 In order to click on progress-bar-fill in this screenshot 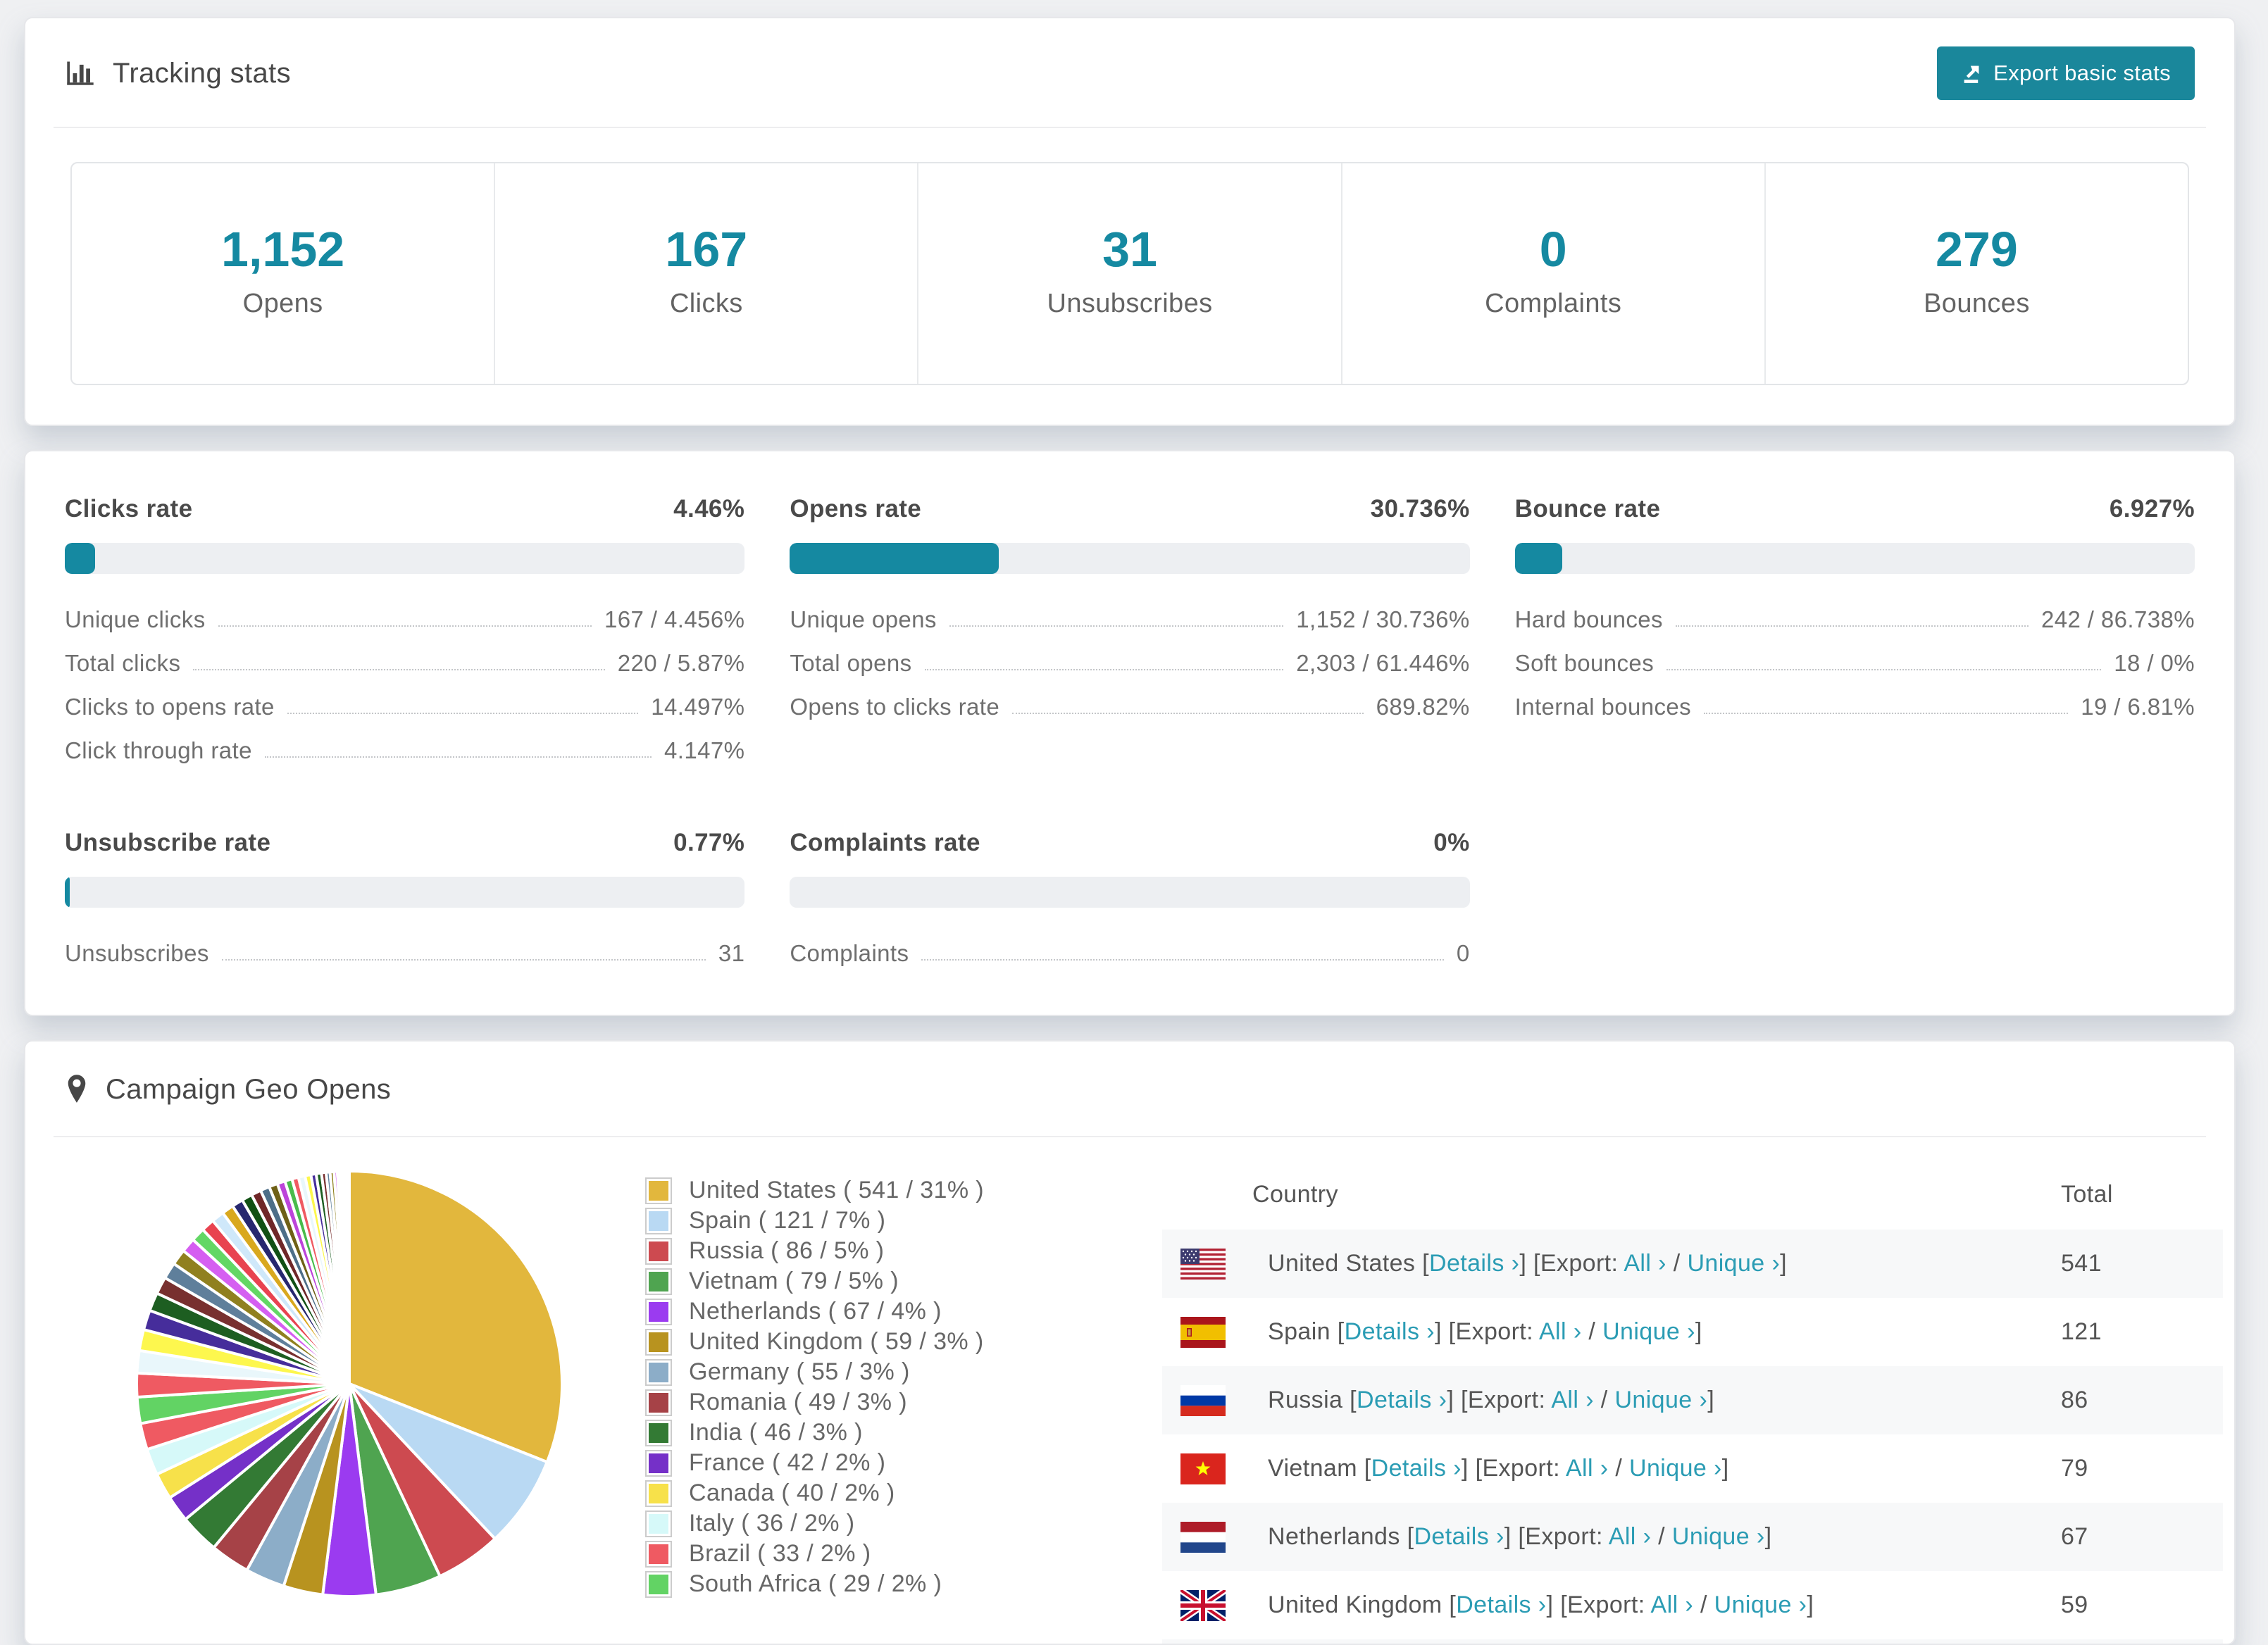, I will do `click(68, 892)`.